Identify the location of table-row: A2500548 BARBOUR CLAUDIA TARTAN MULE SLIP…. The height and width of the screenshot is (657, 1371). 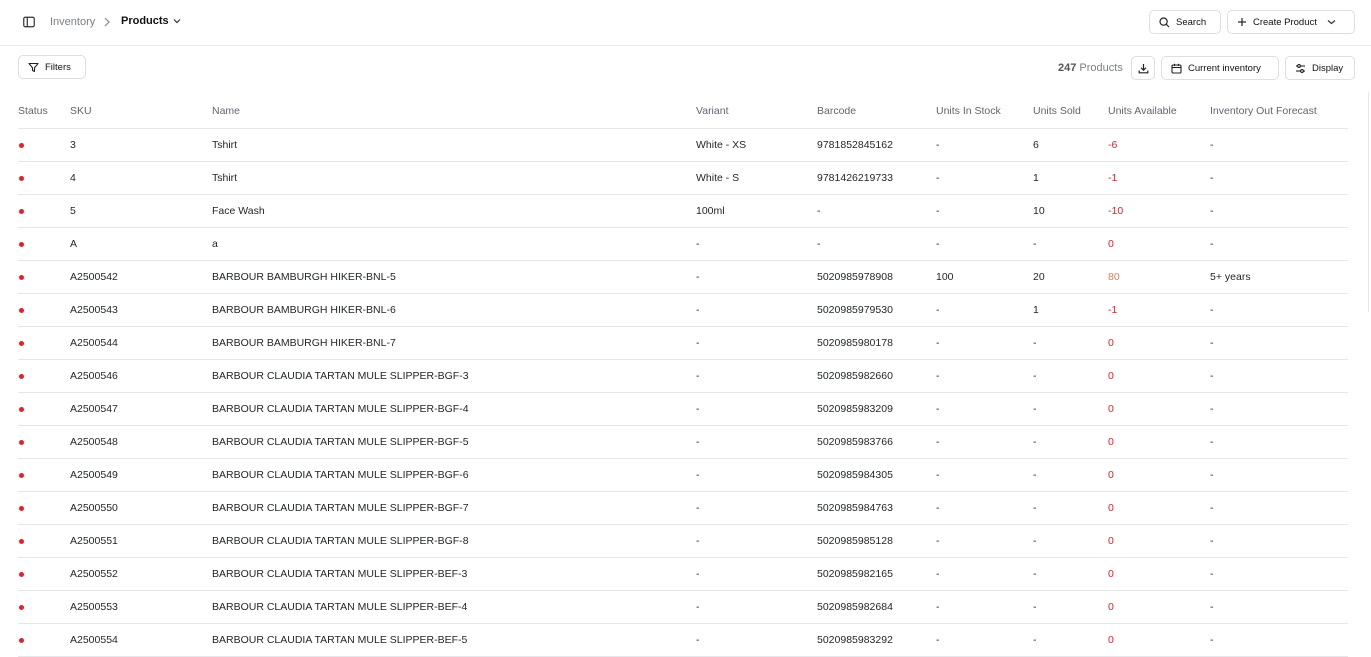
(683, 442).